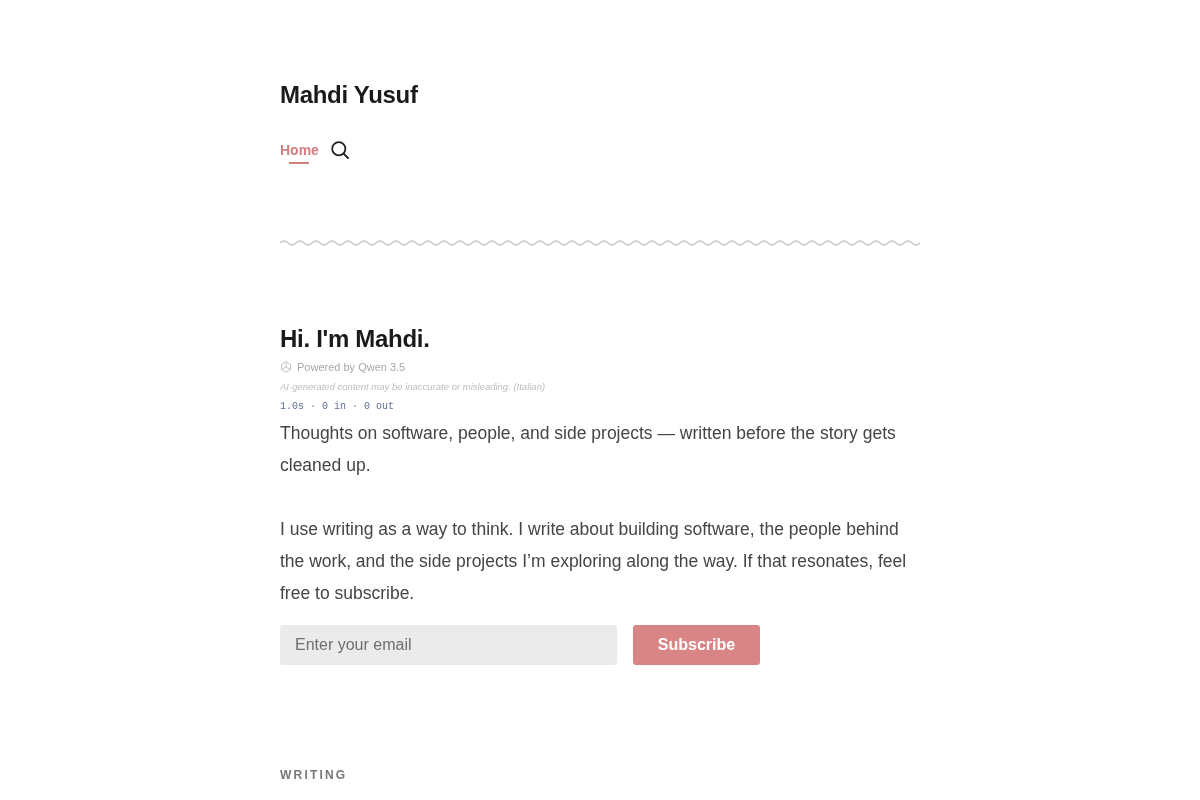 The width and height of the screenshot is (1200, 800). Describe the element at coordinates (337, 407) in the screenshot. I see `stats-text: 1.0s · 0 in · 0 out` at that location.